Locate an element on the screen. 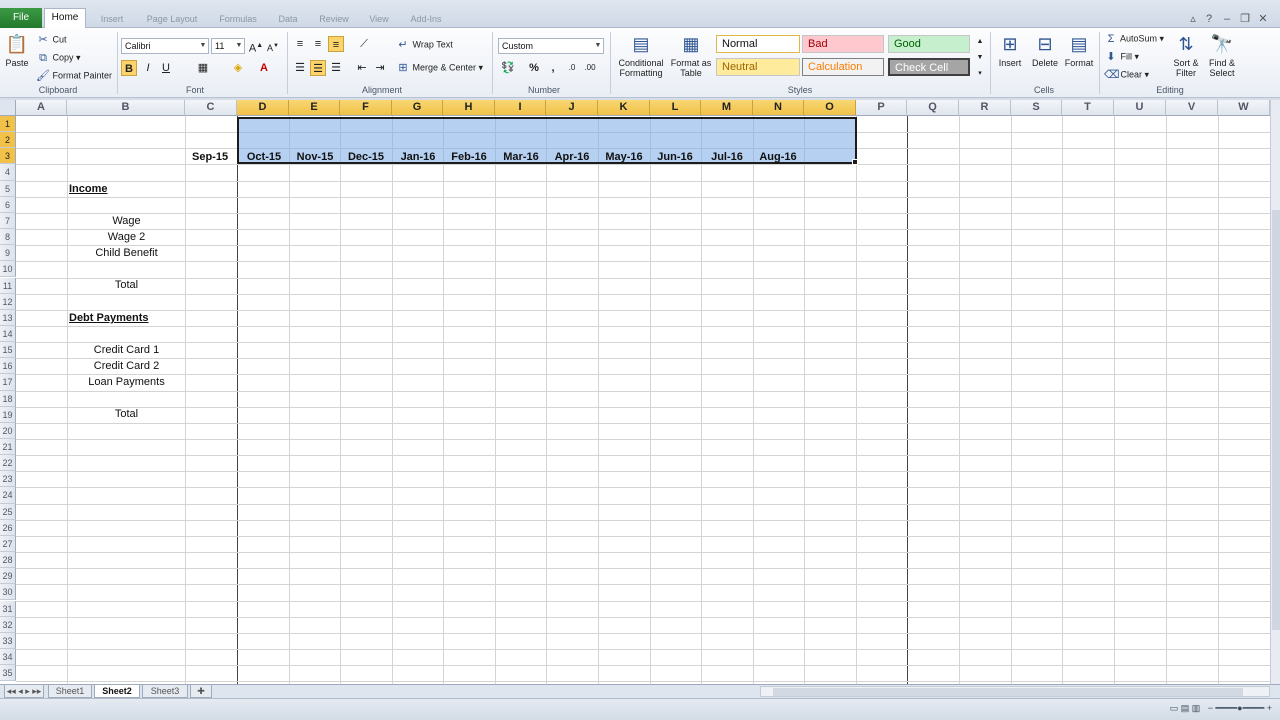  fill-handle is located at coordinates (855, 162).